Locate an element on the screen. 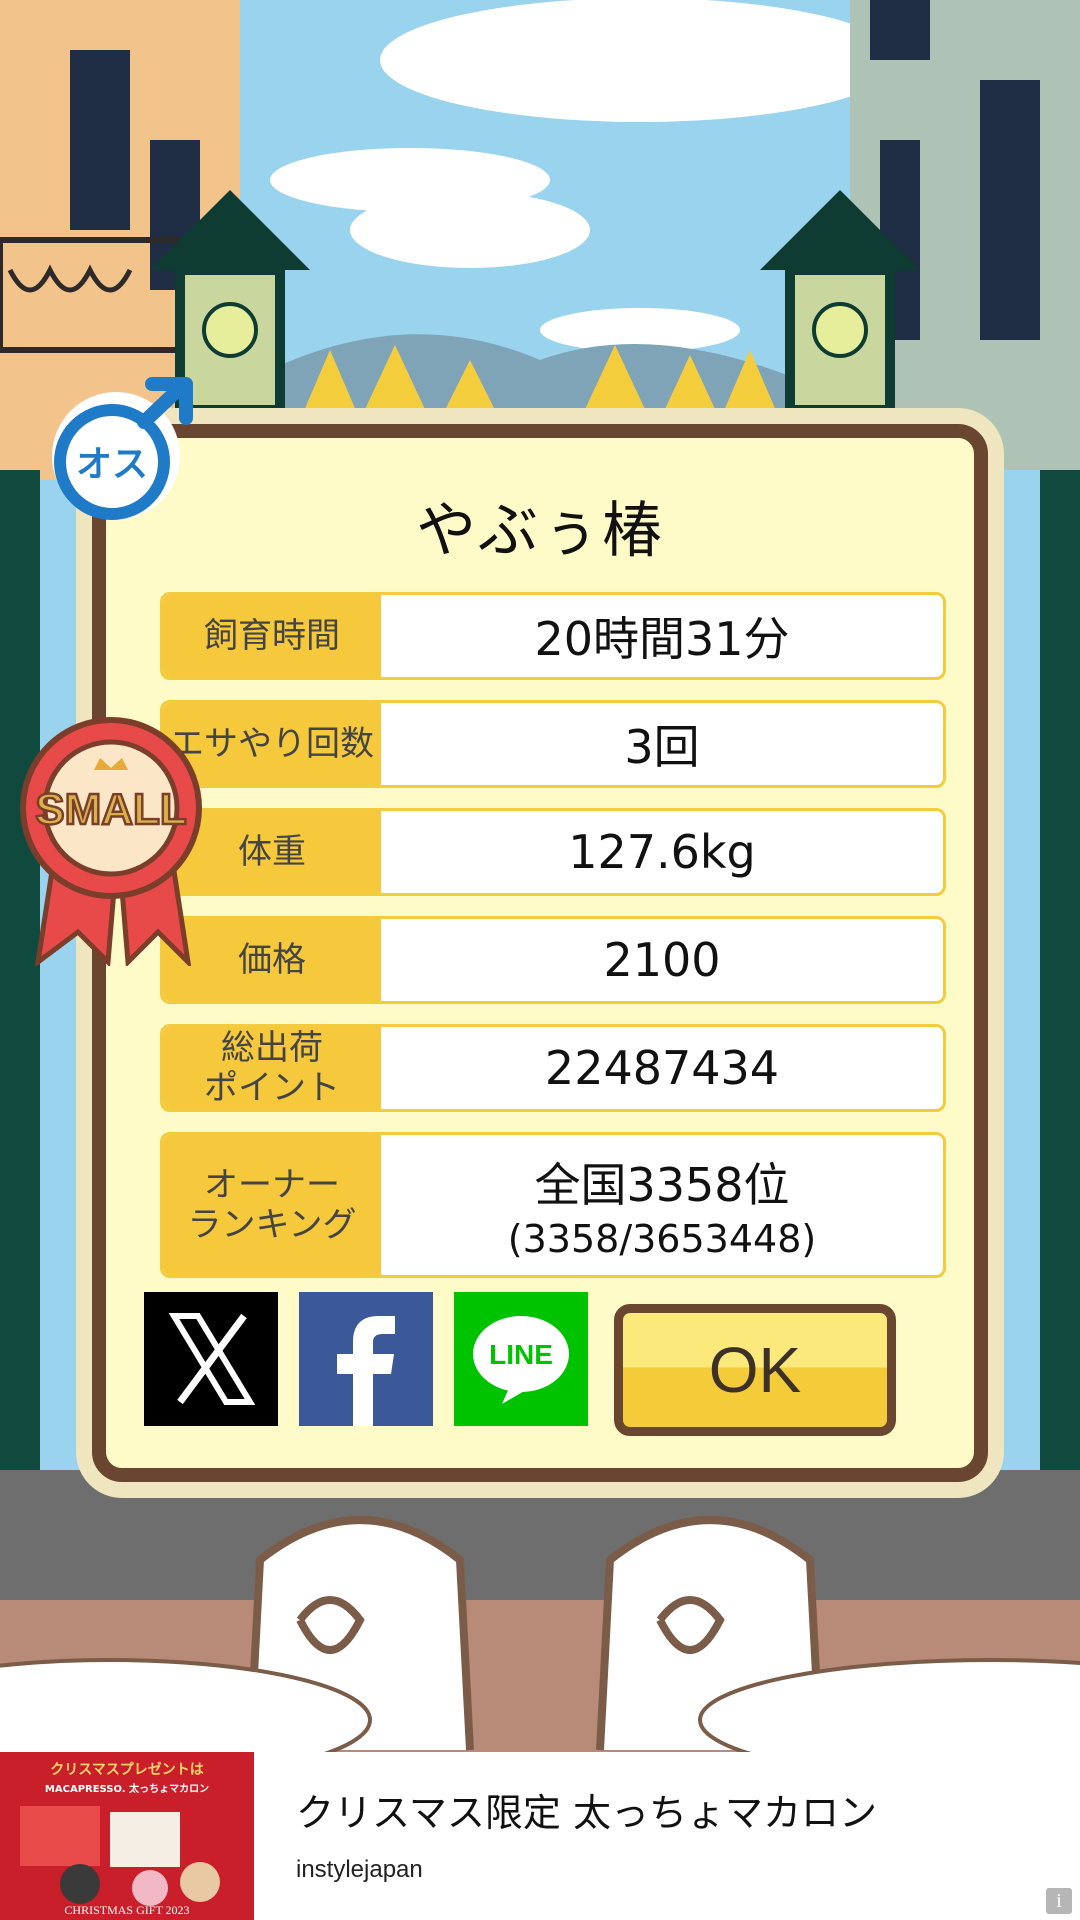 The height and width of the screenshot is (1920, 1080). share-line-button: LINE is located at coordinates (521, 1359).